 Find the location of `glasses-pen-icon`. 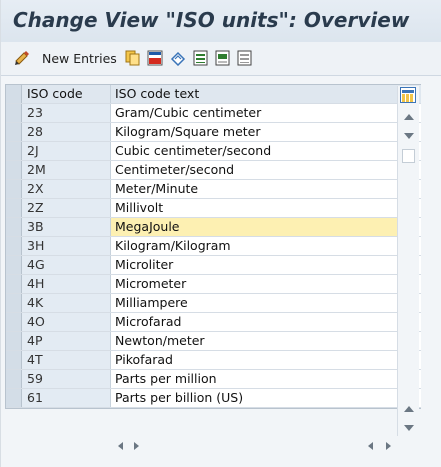

glasses-pen-icon is located at coordinates (22, 58).